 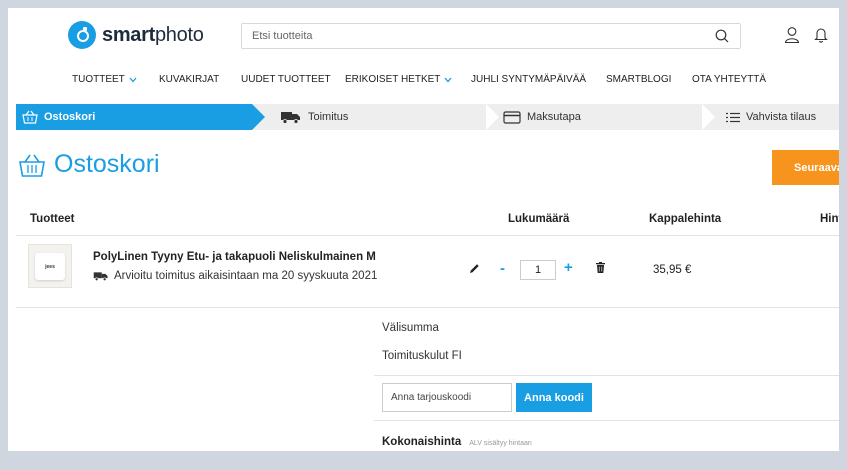 I want to click on nav-item-tuotteet: TUOTTEET, so click(x=104, y=79).